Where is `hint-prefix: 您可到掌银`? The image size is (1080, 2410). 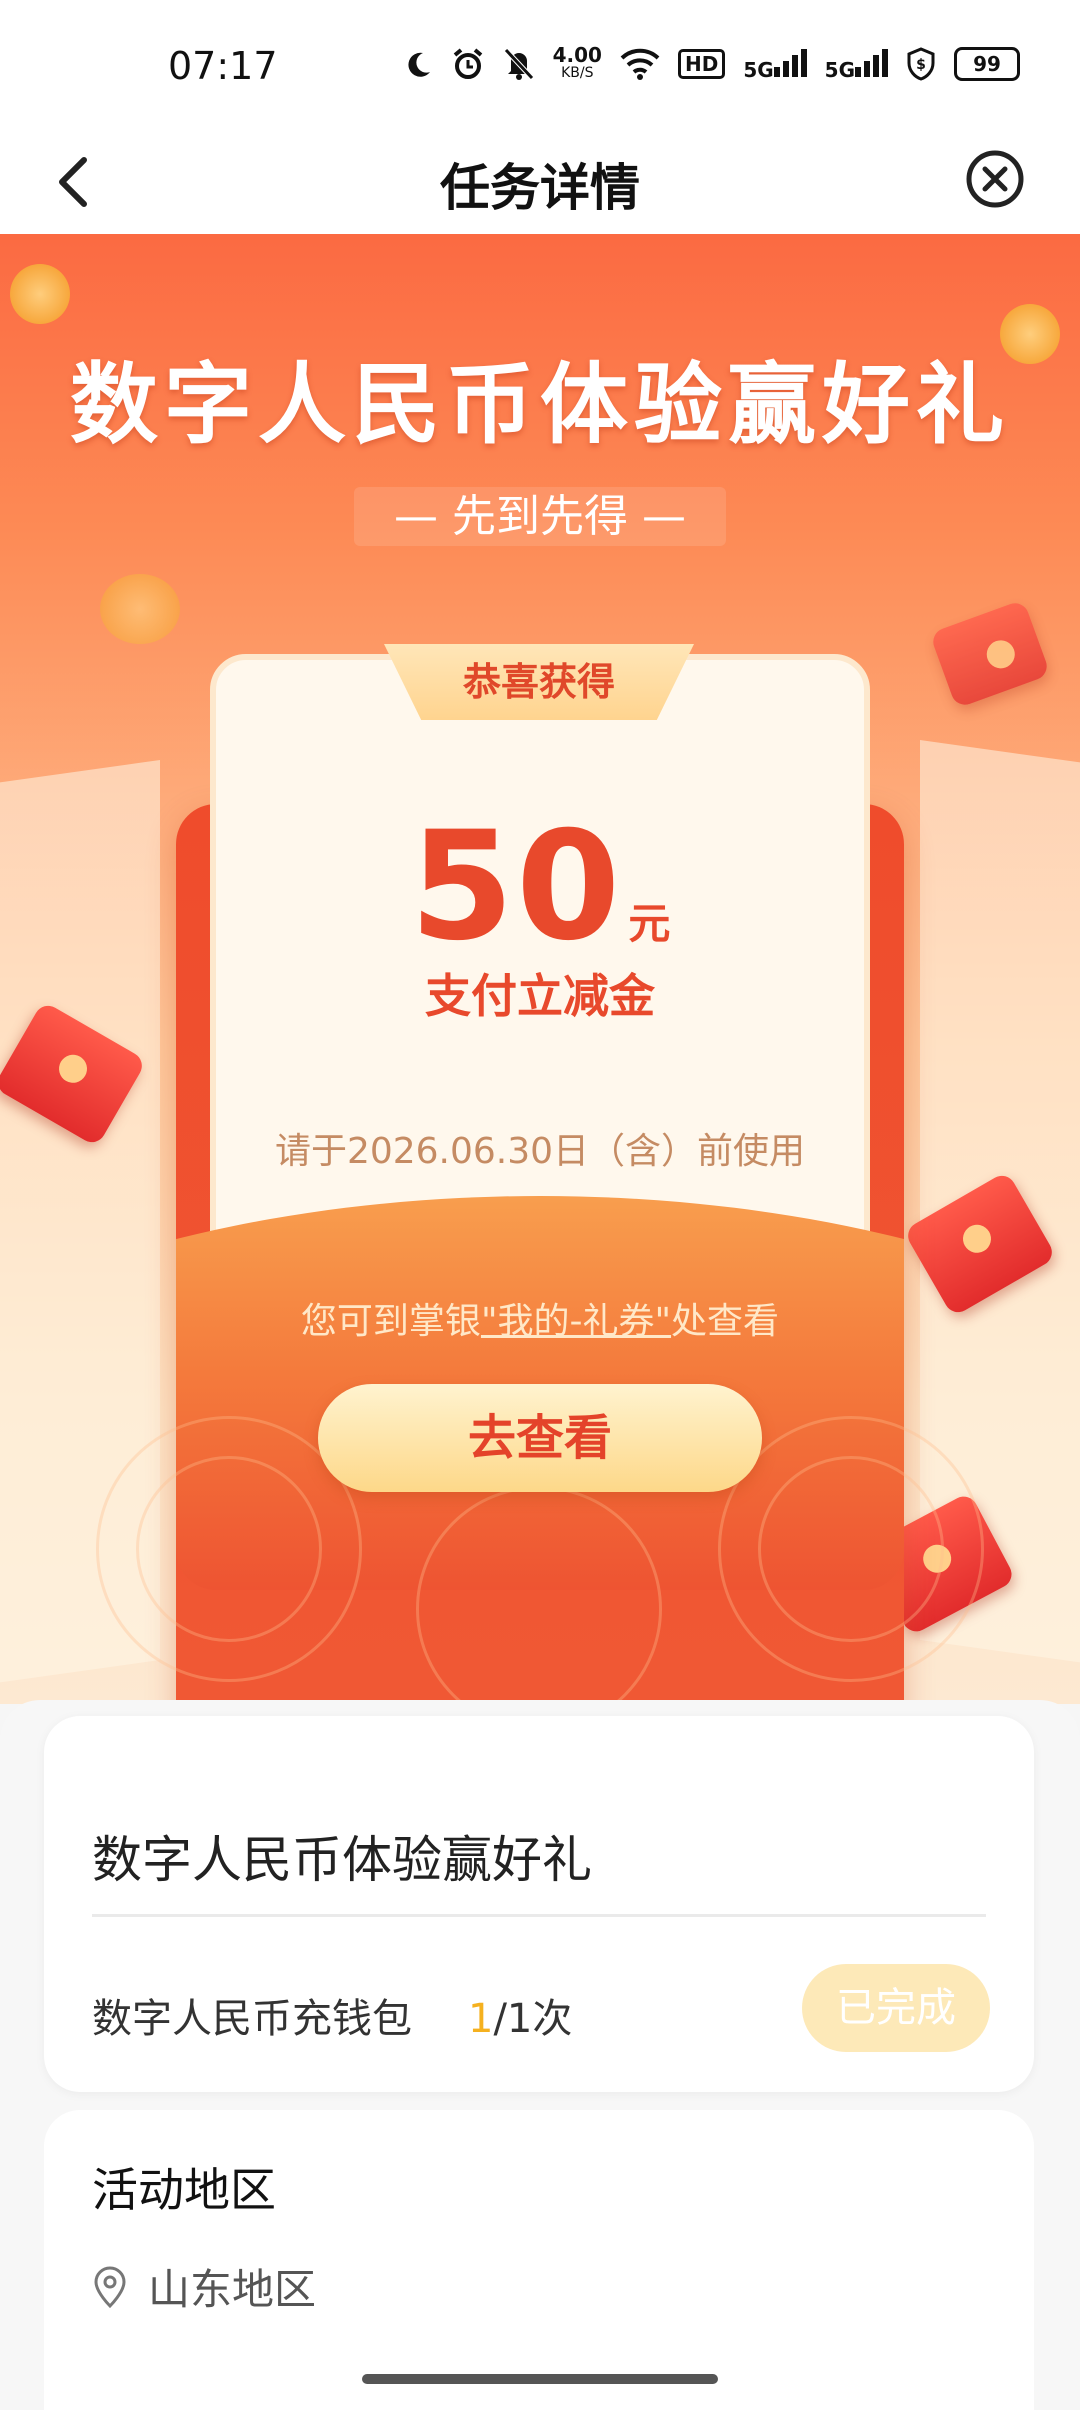 hint-prefix: 您可到掌银 is located at coordinates (390, 1321).